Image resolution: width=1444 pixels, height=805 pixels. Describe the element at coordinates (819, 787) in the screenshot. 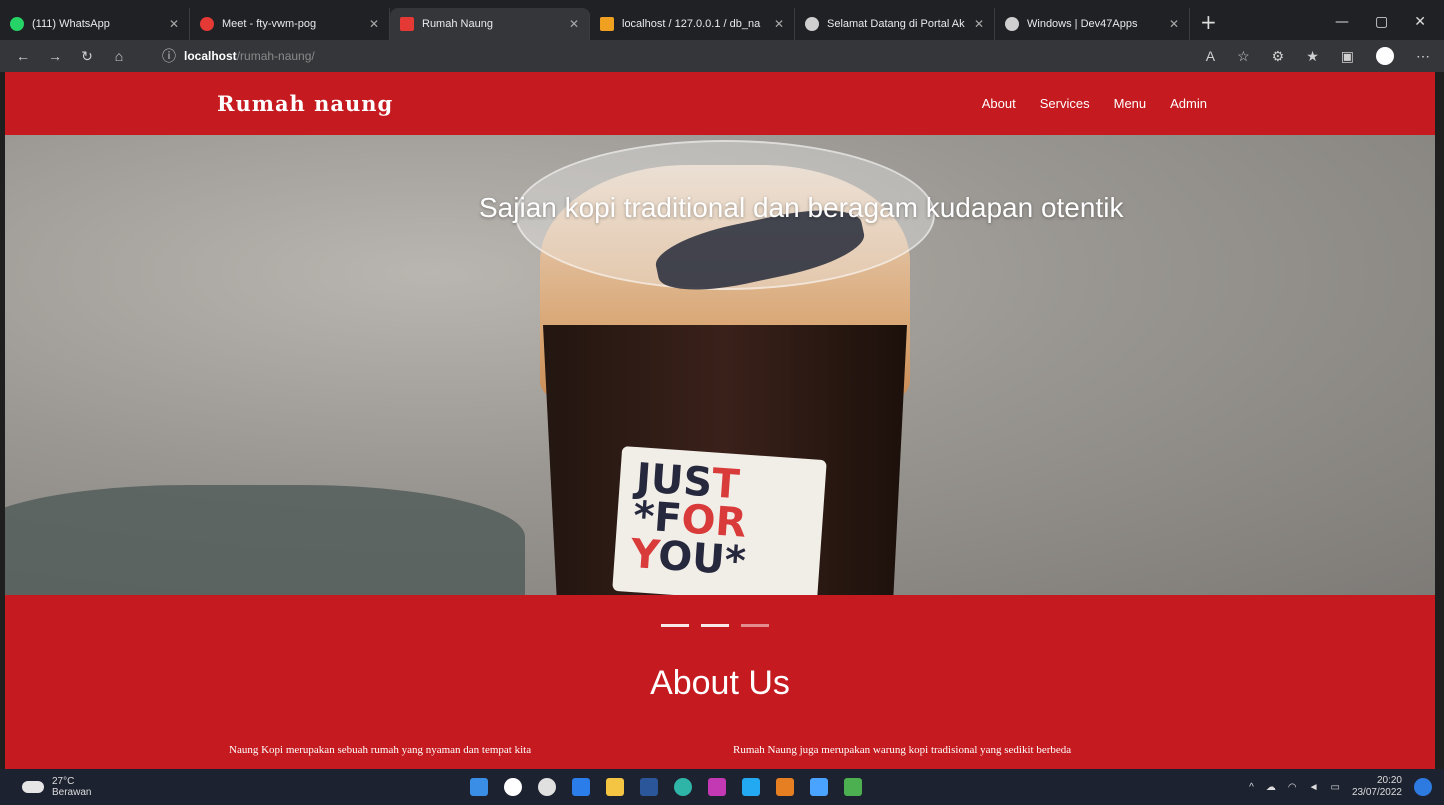

I see `settings-icon` at that location.